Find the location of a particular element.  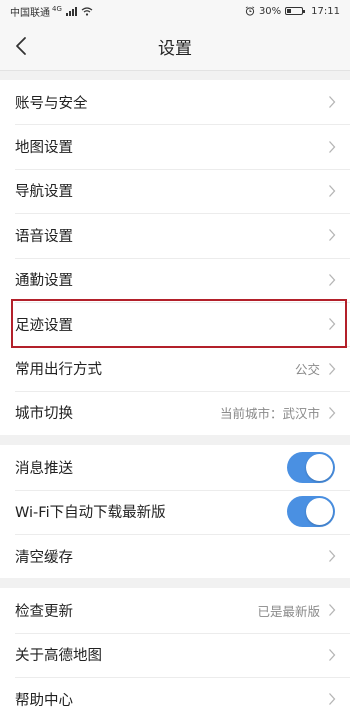

settings-item-label: 地图设置 is located at coordinates (44, 148).